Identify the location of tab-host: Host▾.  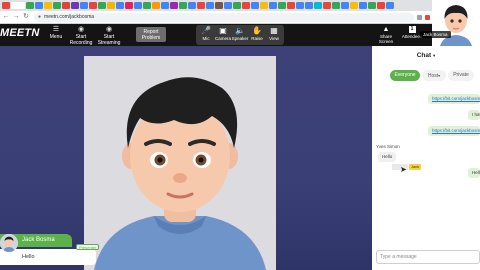
(434, 75).